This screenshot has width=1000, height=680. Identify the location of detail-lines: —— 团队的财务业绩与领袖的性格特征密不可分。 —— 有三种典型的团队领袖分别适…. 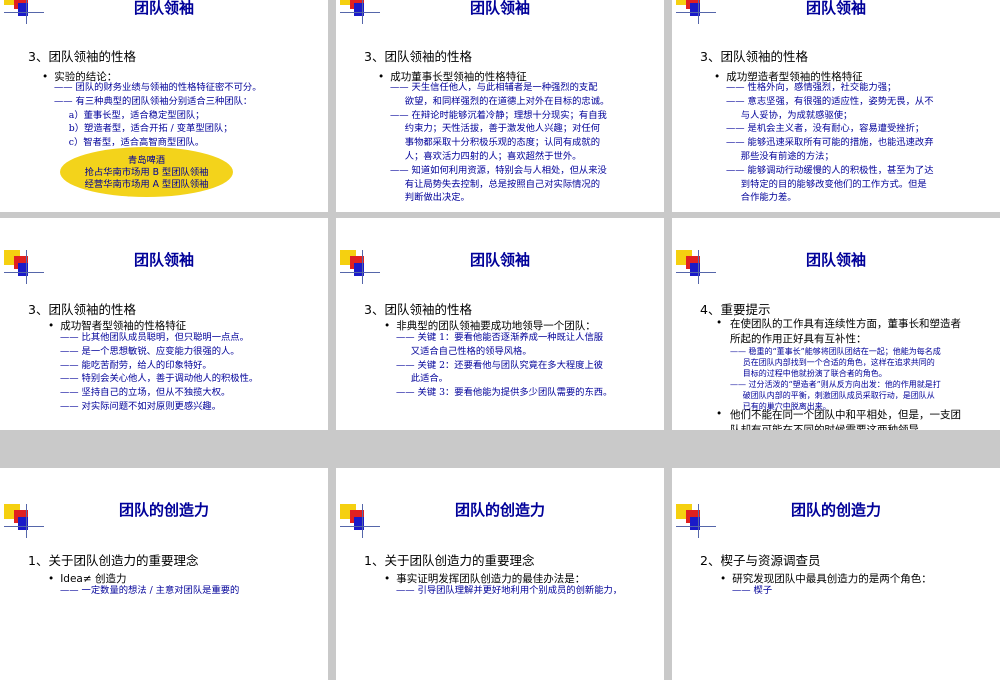
(158, 115).